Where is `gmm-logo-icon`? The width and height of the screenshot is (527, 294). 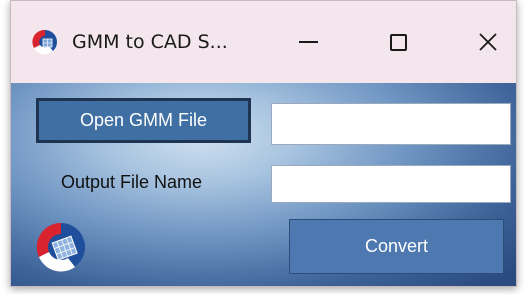
gmm-logo-icon is located at coordinates (61, 247).